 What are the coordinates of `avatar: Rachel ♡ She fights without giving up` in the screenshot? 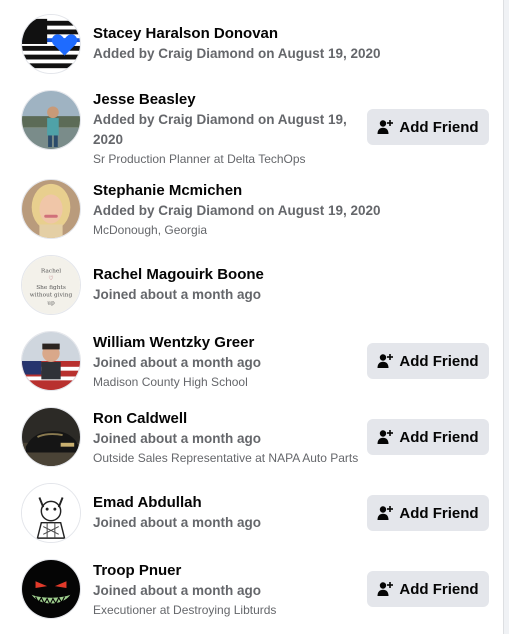 It's located at (51, 285).